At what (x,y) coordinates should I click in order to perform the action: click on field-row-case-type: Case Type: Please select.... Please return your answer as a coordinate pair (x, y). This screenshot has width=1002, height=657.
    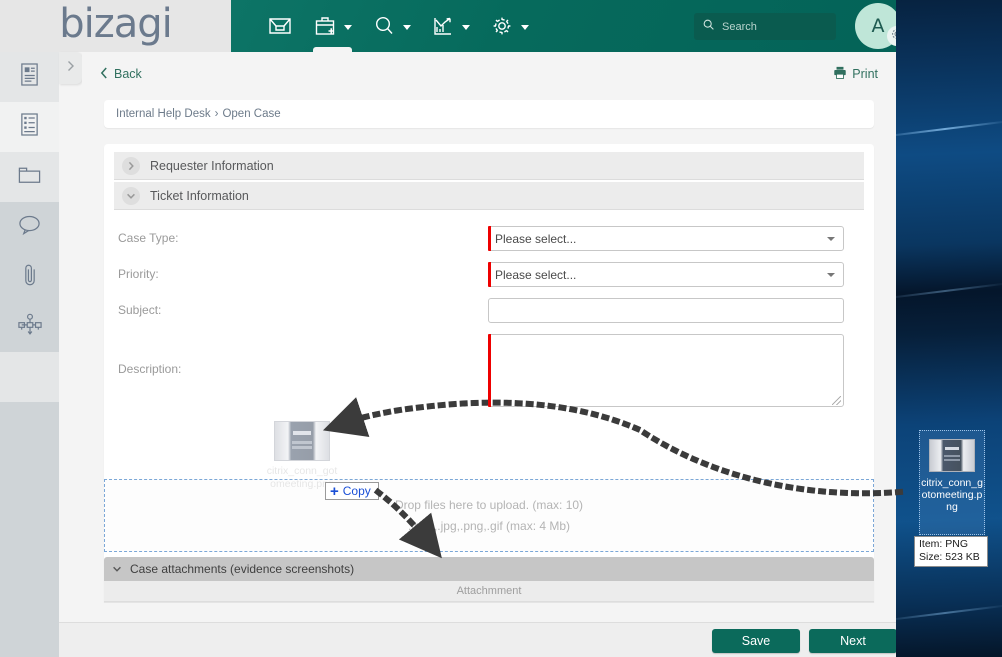
    Looking at the image, I should click on (489, 238).